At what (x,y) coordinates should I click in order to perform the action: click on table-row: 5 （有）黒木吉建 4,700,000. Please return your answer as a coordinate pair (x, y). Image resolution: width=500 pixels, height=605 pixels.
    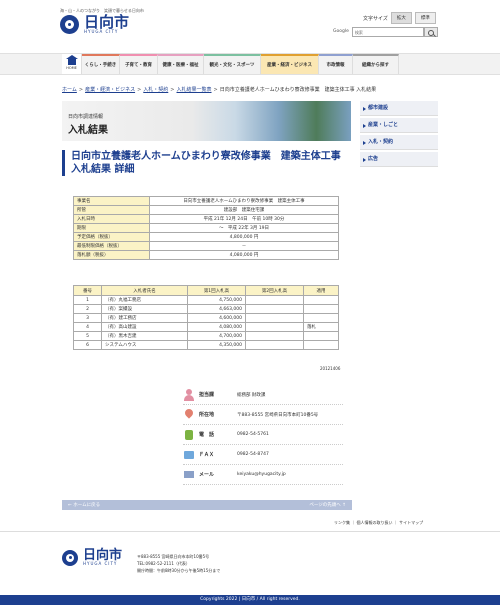
    Looking at the image, I should click on (206, 336).